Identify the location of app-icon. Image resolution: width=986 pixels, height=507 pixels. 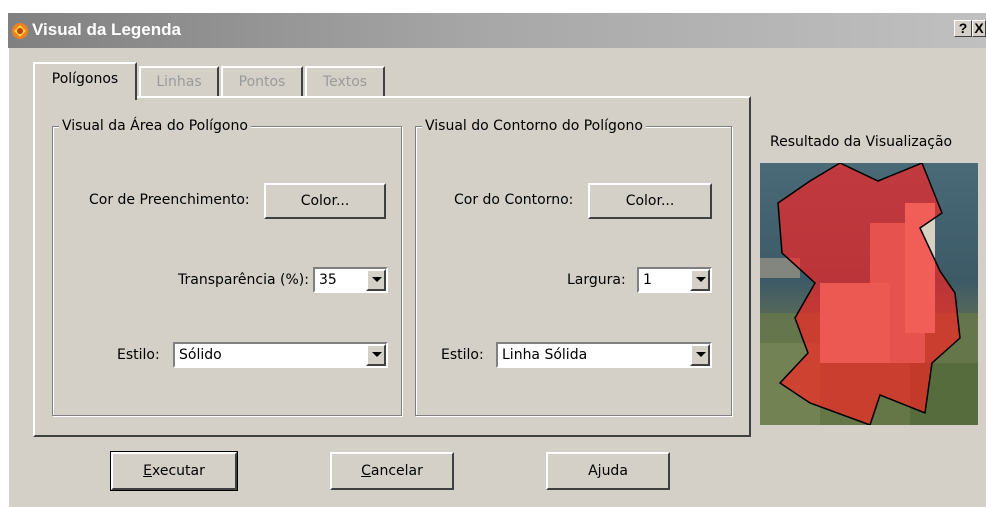
(20, 31).